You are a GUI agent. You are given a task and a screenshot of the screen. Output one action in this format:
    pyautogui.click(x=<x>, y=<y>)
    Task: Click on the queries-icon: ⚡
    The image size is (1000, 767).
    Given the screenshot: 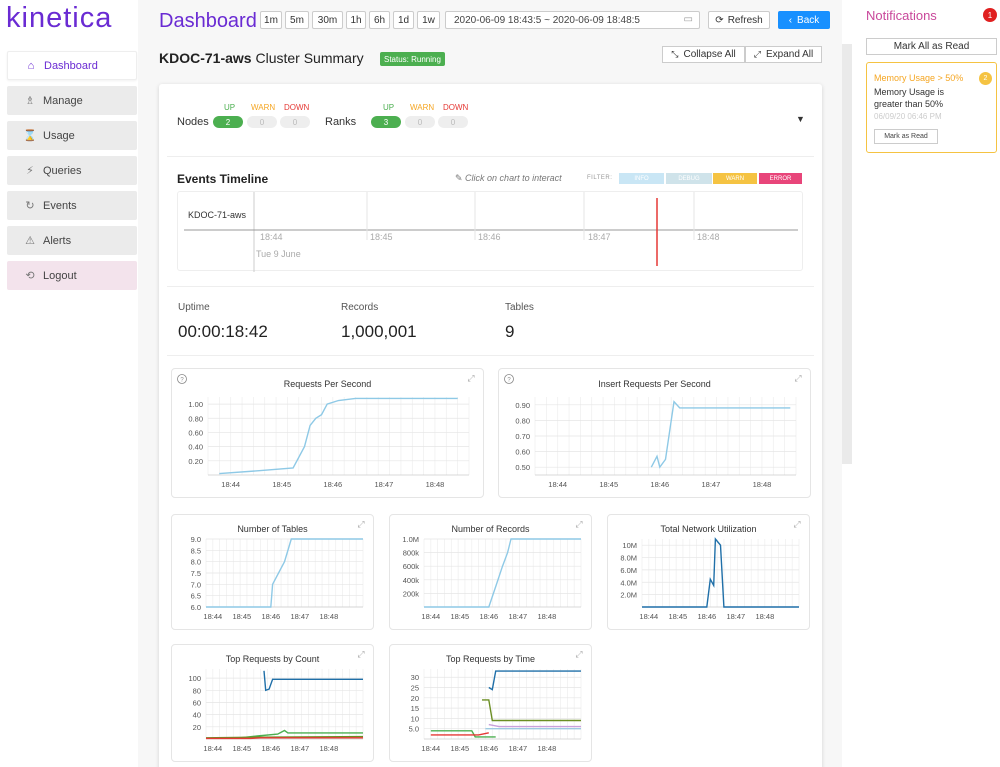 What is the action you would take?
    pyautogui.click(x=30, y=171)
    